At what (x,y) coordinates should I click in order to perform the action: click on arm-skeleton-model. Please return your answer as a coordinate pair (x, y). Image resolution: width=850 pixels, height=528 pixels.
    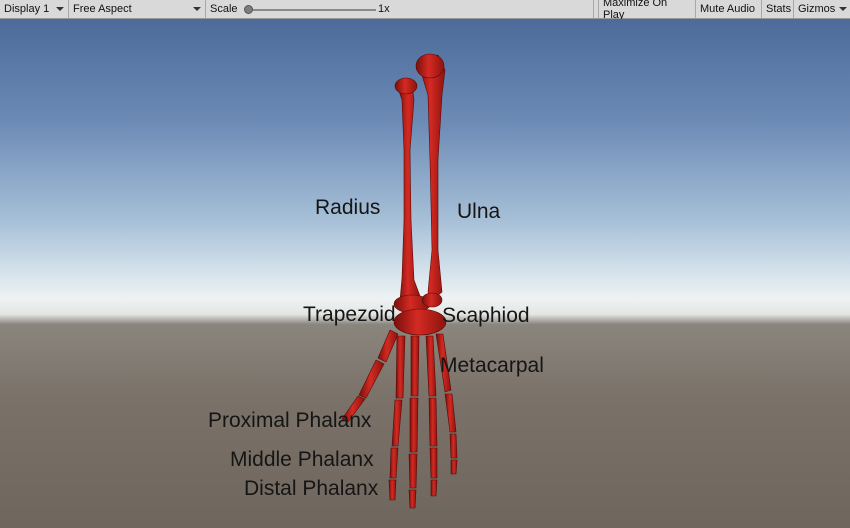
    Looking at the image, I should click on (399, 281).